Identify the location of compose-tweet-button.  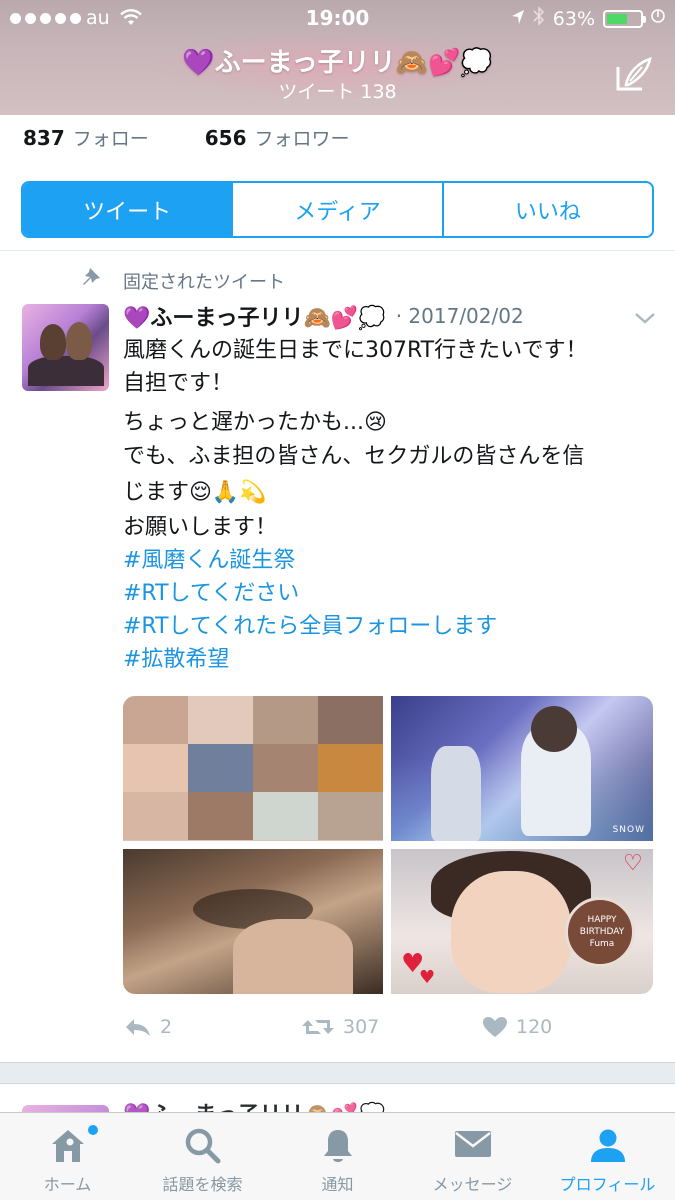
(634, 75).